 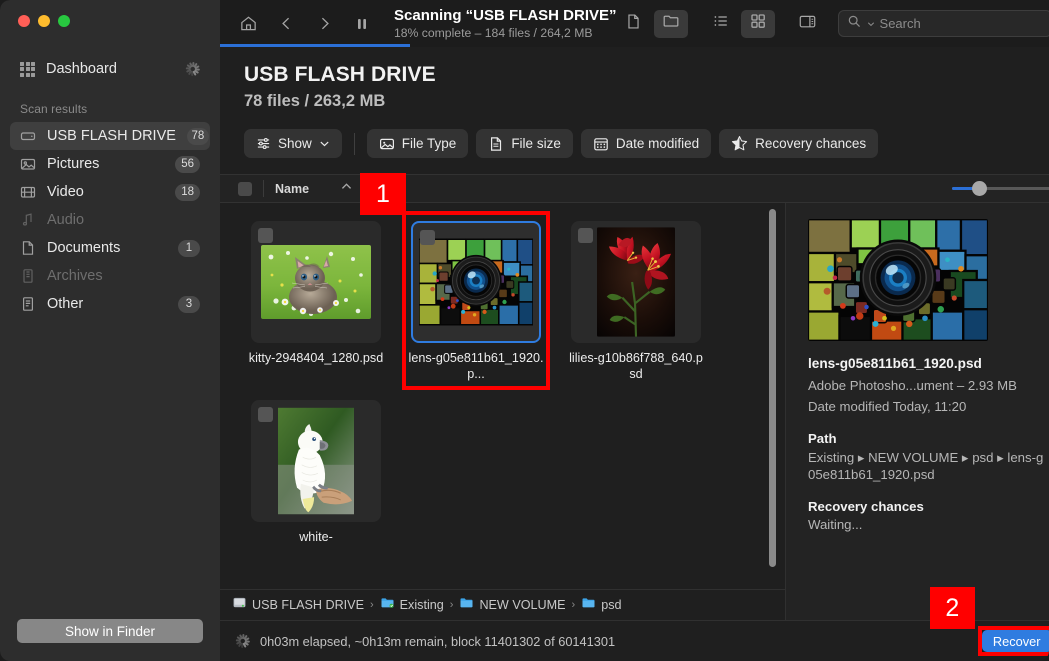 What do you see at coordinates (324, 143) in the screenshot?
I see `chevron-down-icon` at bounding box center [324, 143].